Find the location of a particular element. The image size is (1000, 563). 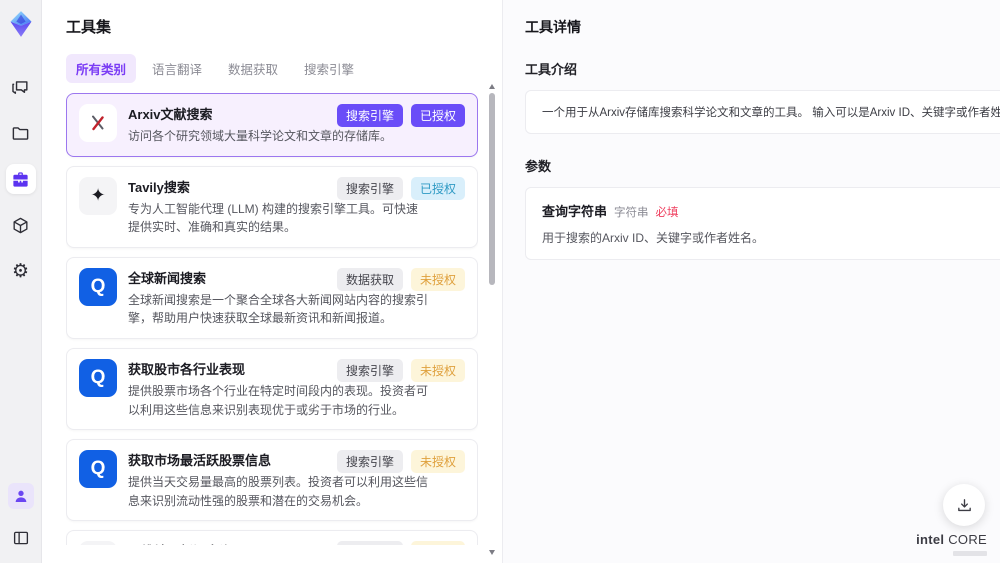

rail-nav: ⚙ is located at coordinates (20, 179).